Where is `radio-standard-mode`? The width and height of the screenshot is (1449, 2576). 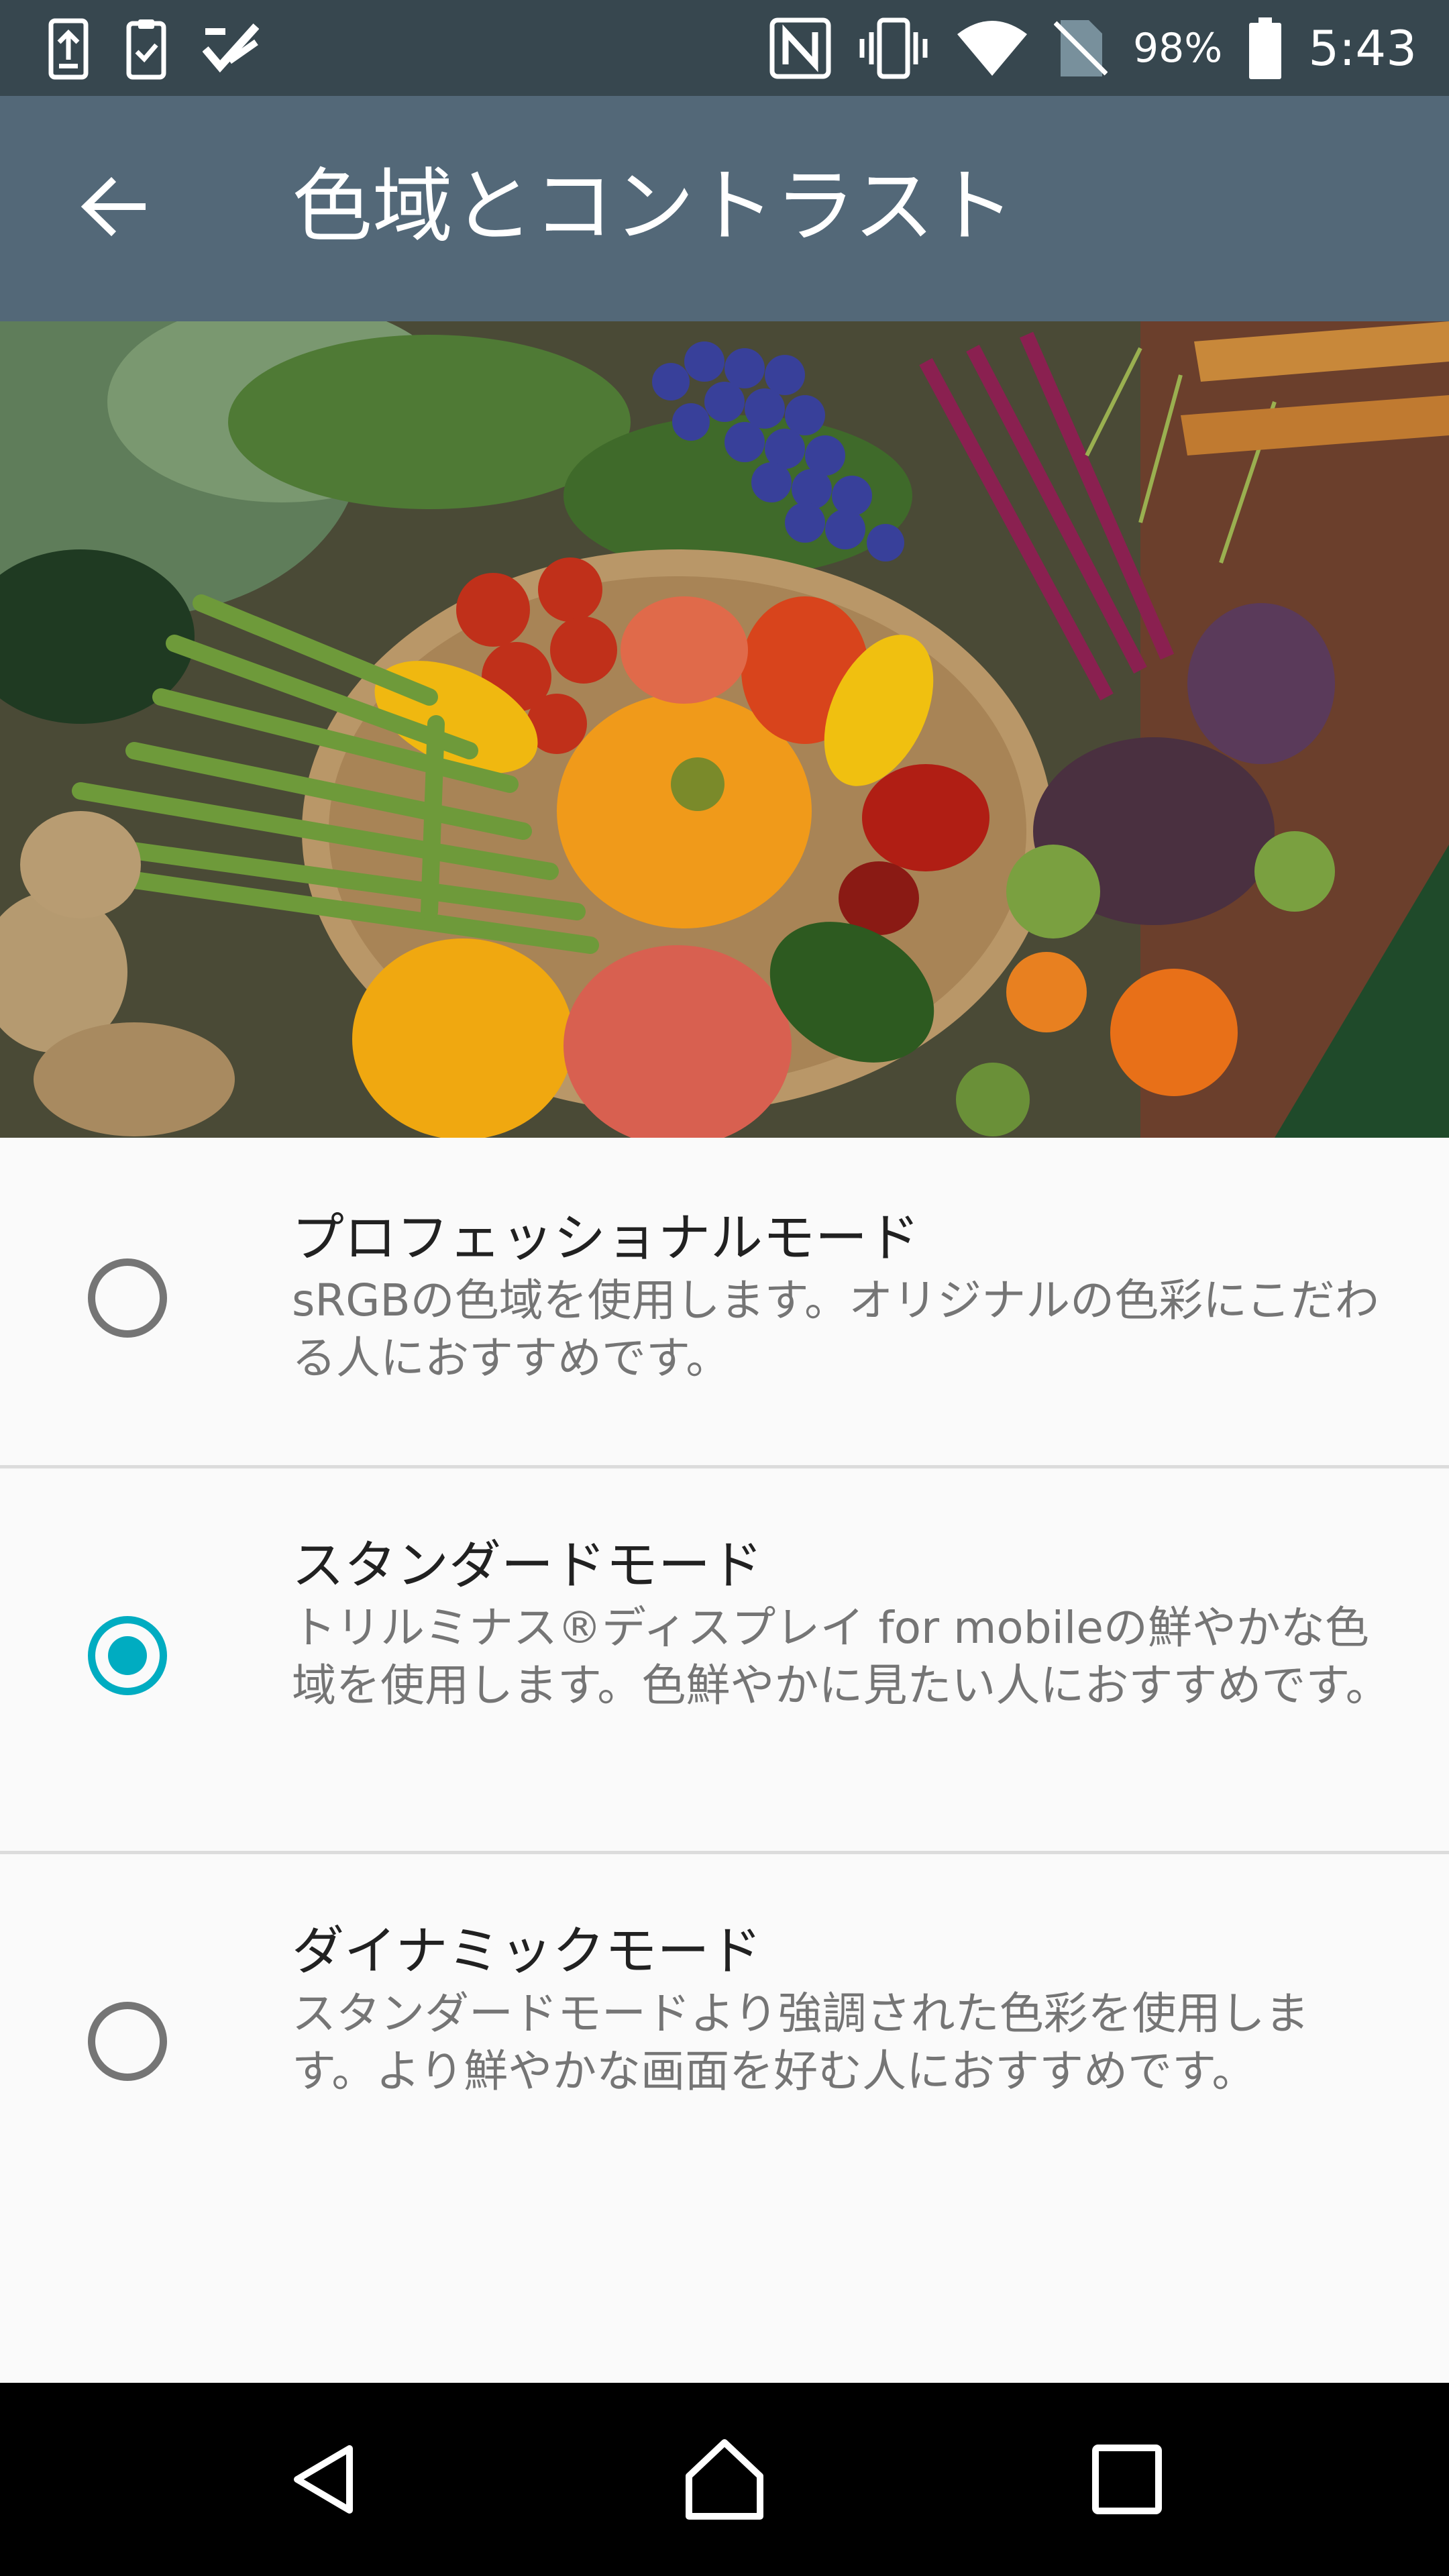
radio-standard-mode is located at coordinates (127, 1655).